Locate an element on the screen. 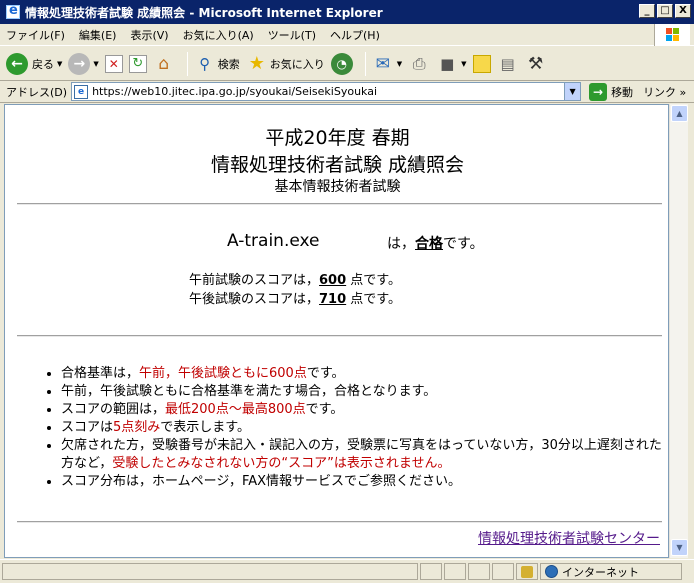 Image resolution: width=694 pixels, height=583 pixels. pm-score-line: 午後試験のスコアは，710 点です。 is located at coordinates (295, 297).